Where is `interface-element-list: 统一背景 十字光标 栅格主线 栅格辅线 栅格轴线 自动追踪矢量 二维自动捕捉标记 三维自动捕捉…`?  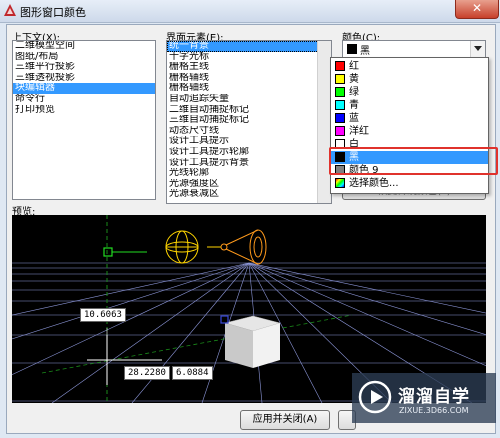 interface-element-list: 统一背景 十字光标 栅格主线 栅格辅线 栅格轴线 自动追踪矢量 二维自动捕捉标记 三维自动捕捉… is located at coordinates (249, 122).